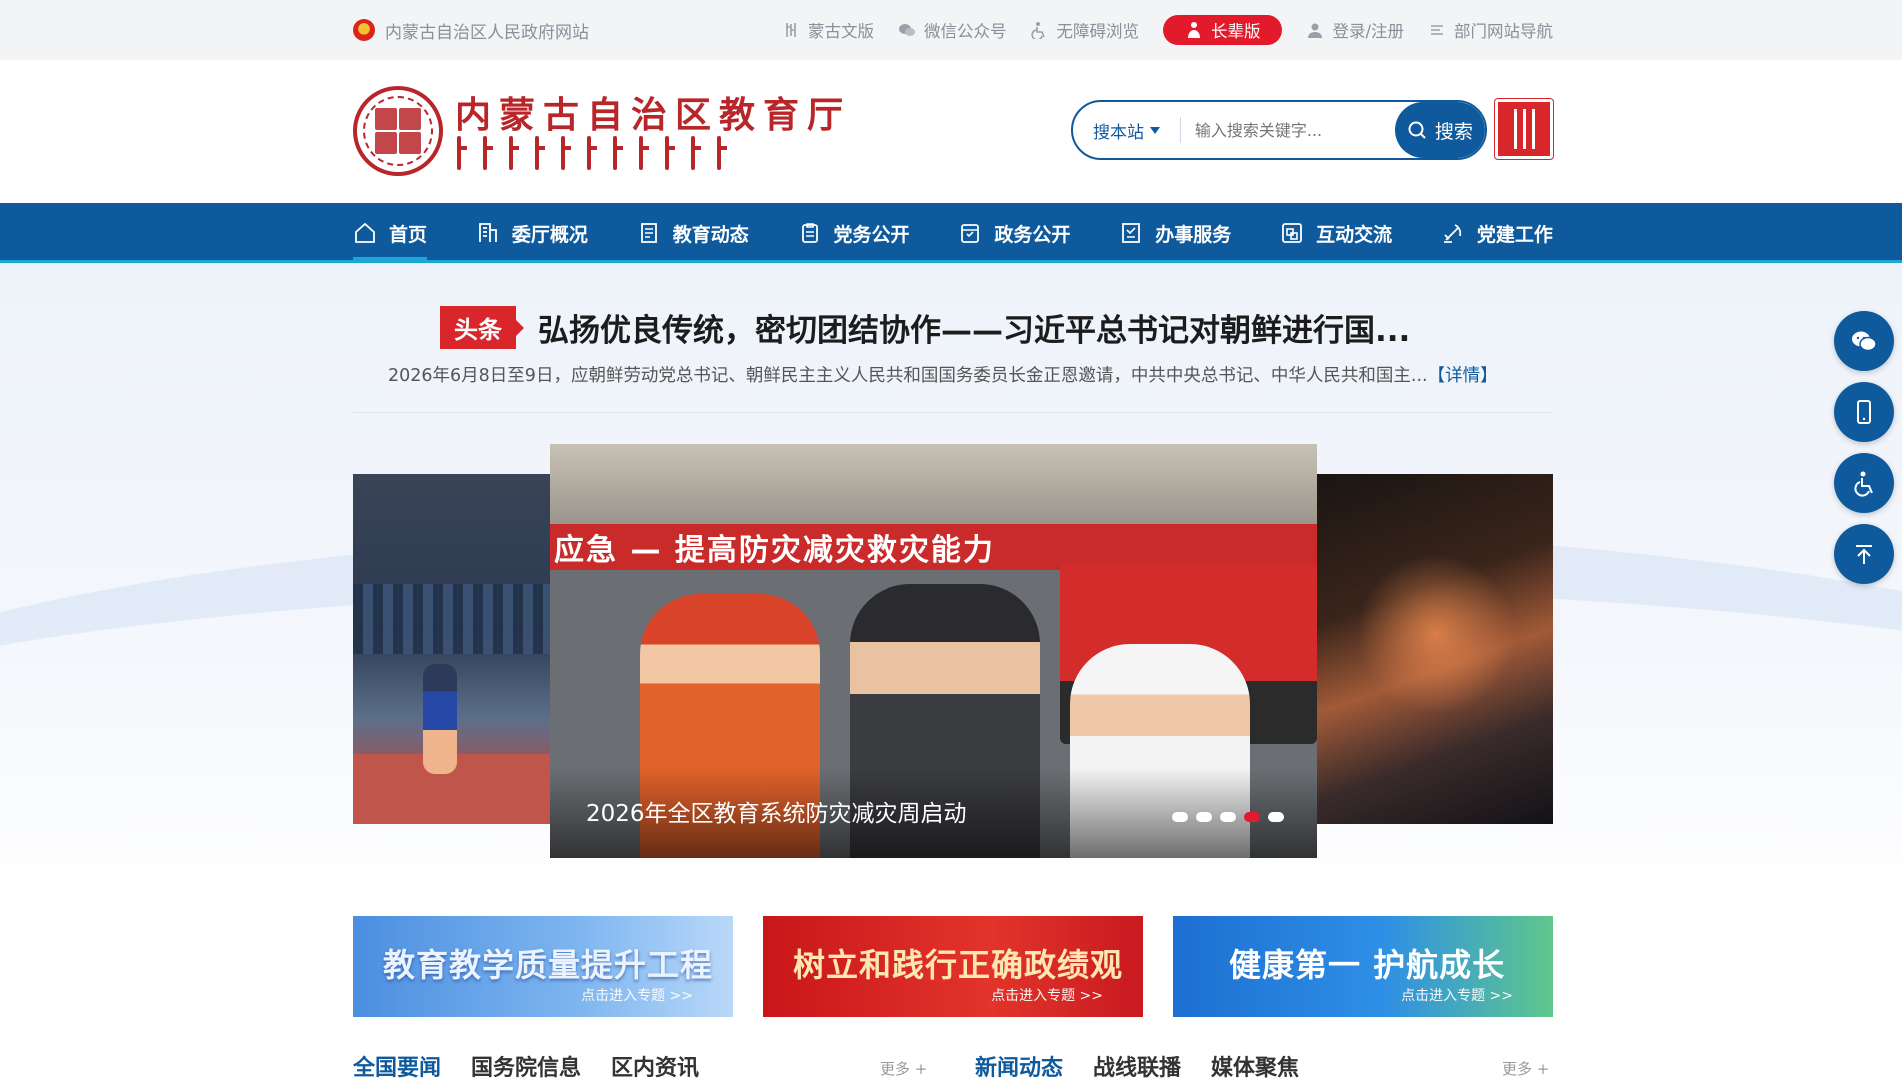 This screenshot has width=1902, height=1080. Describe the element at coordinates (1463, 374) in the screenshot. I see `headline-detail-link: 【详情】` at that location.